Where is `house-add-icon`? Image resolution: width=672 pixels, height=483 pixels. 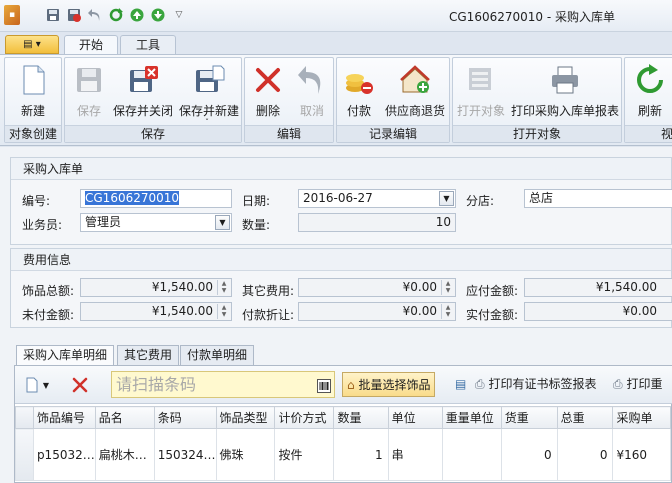
house-add-icon is located at coordinates (415, 79).